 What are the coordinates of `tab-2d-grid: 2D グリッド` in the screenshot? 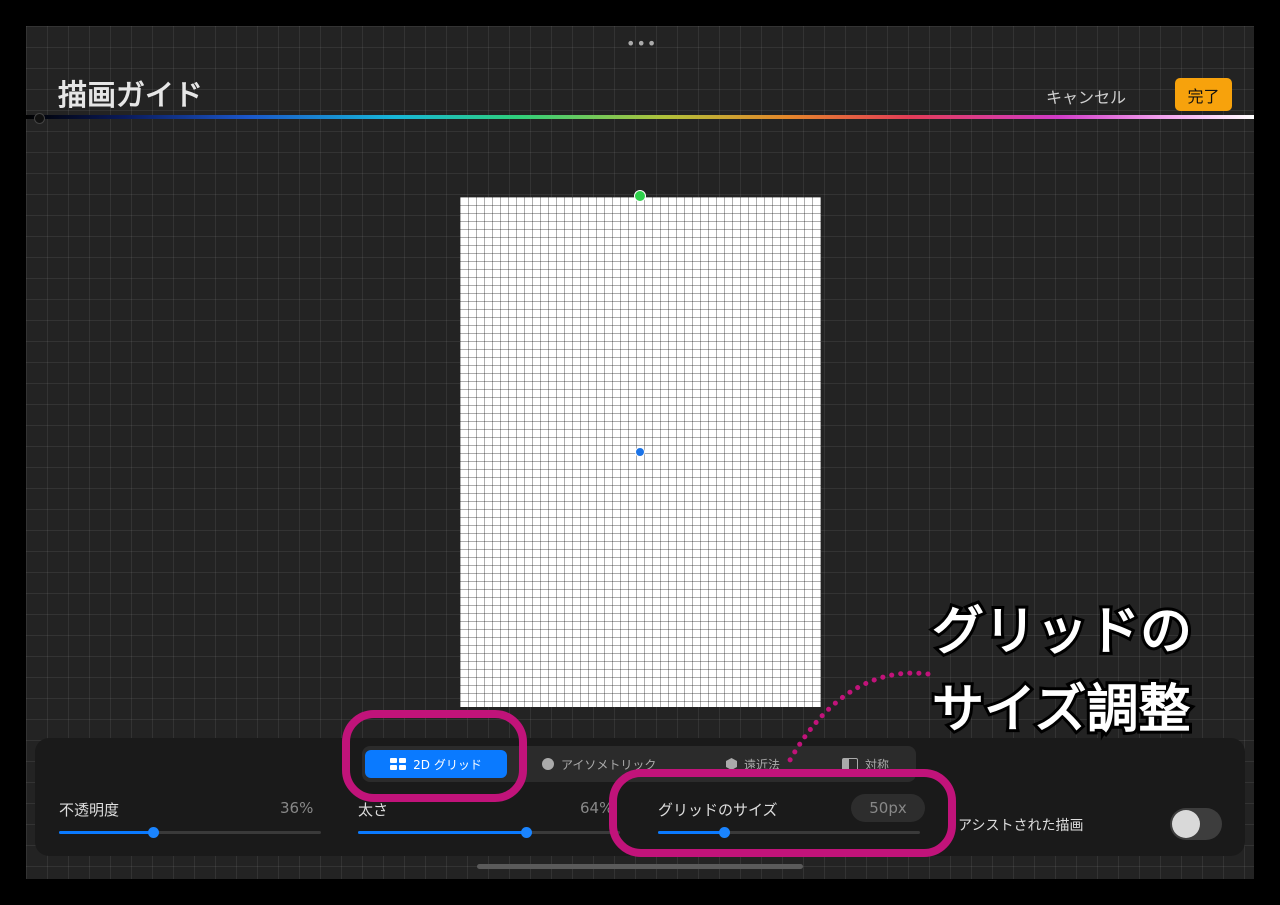 It's located at (436, 764).